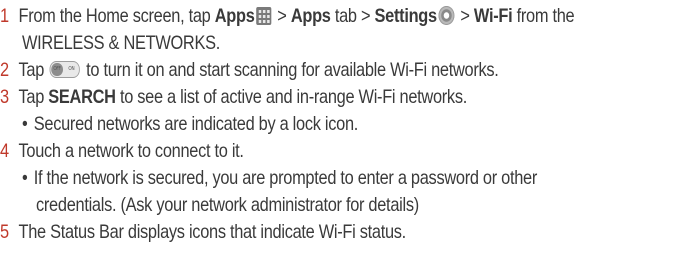 The width and height of the screenshot is (693, 256). What do you see at coordinates (310, 16) in the screenshot?
I see `apps-tab-label: Apps` at bounding box center [310, 16].